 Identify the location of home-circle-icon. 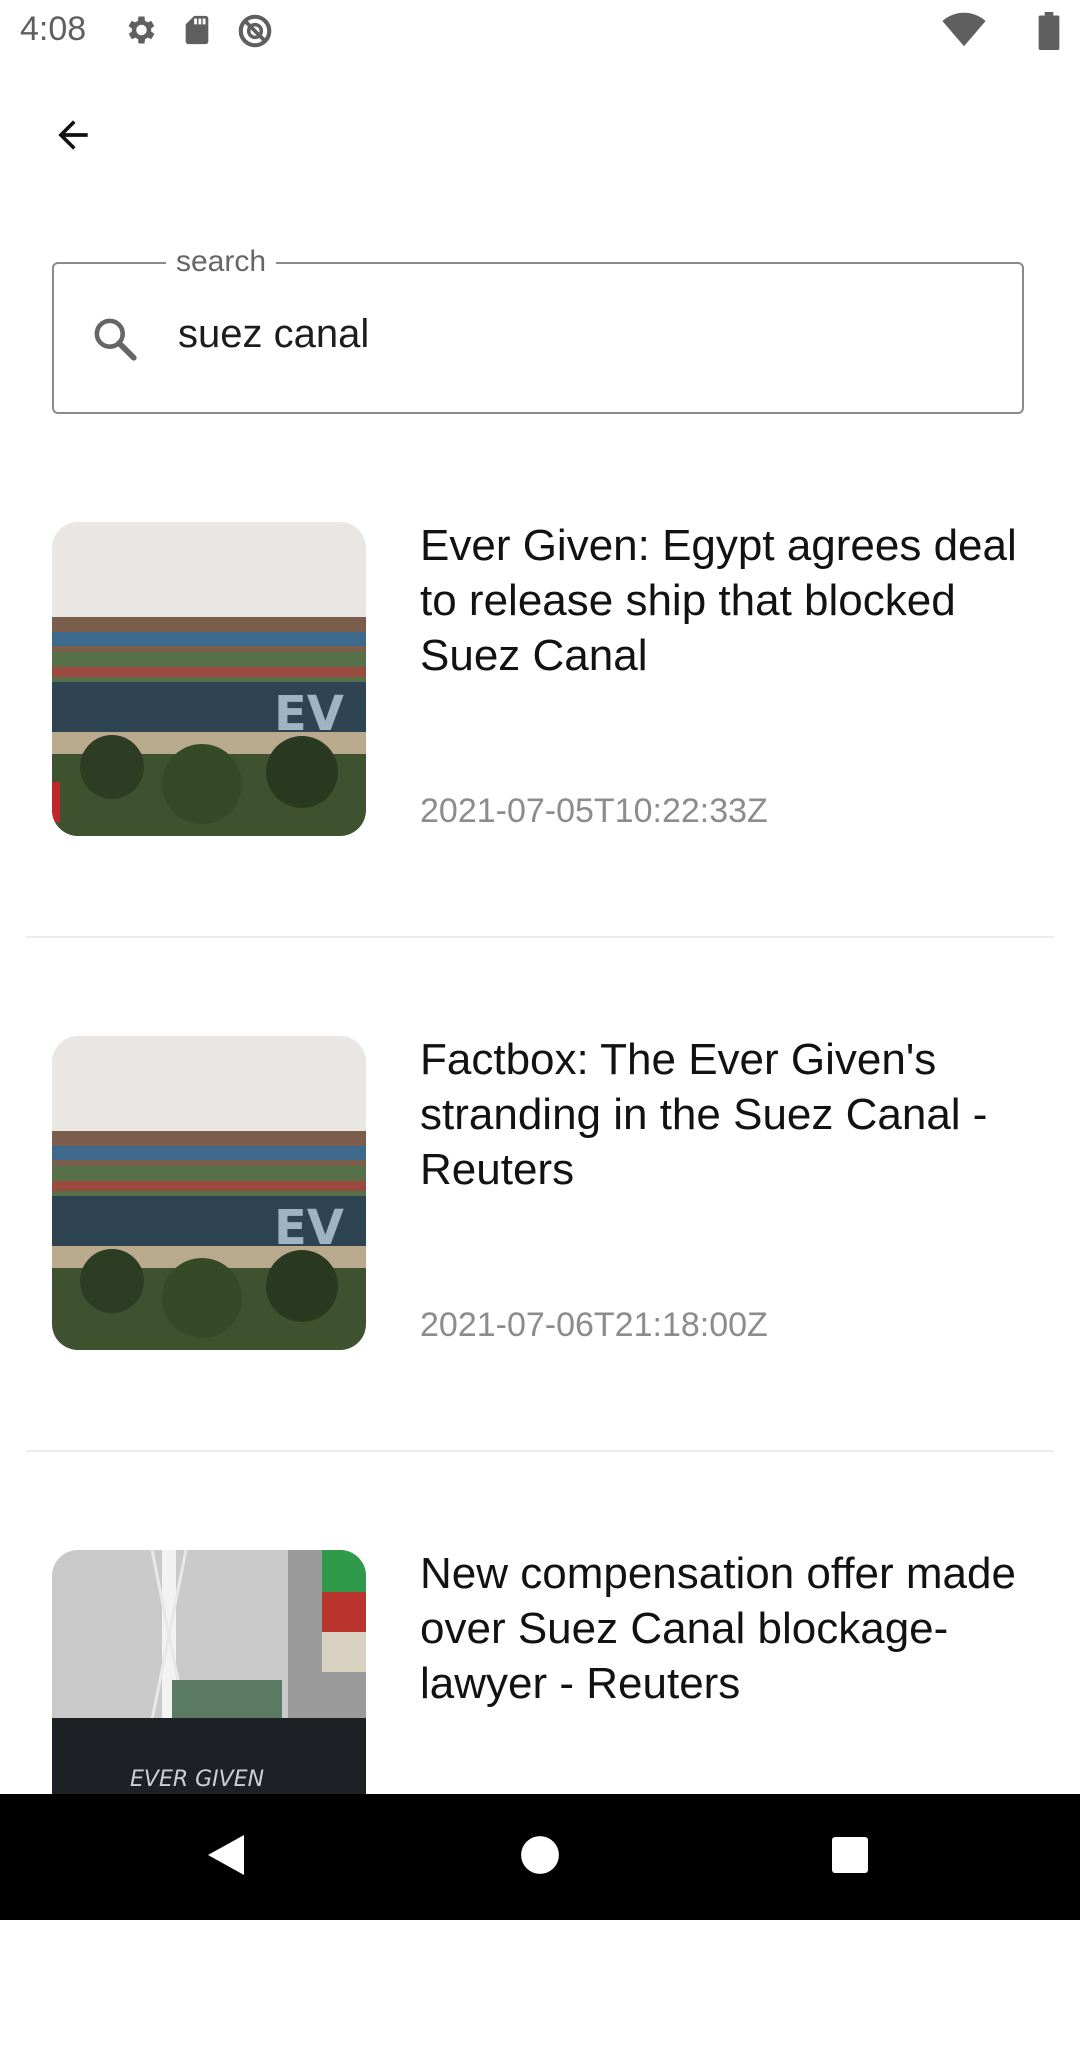
(540, 1857).